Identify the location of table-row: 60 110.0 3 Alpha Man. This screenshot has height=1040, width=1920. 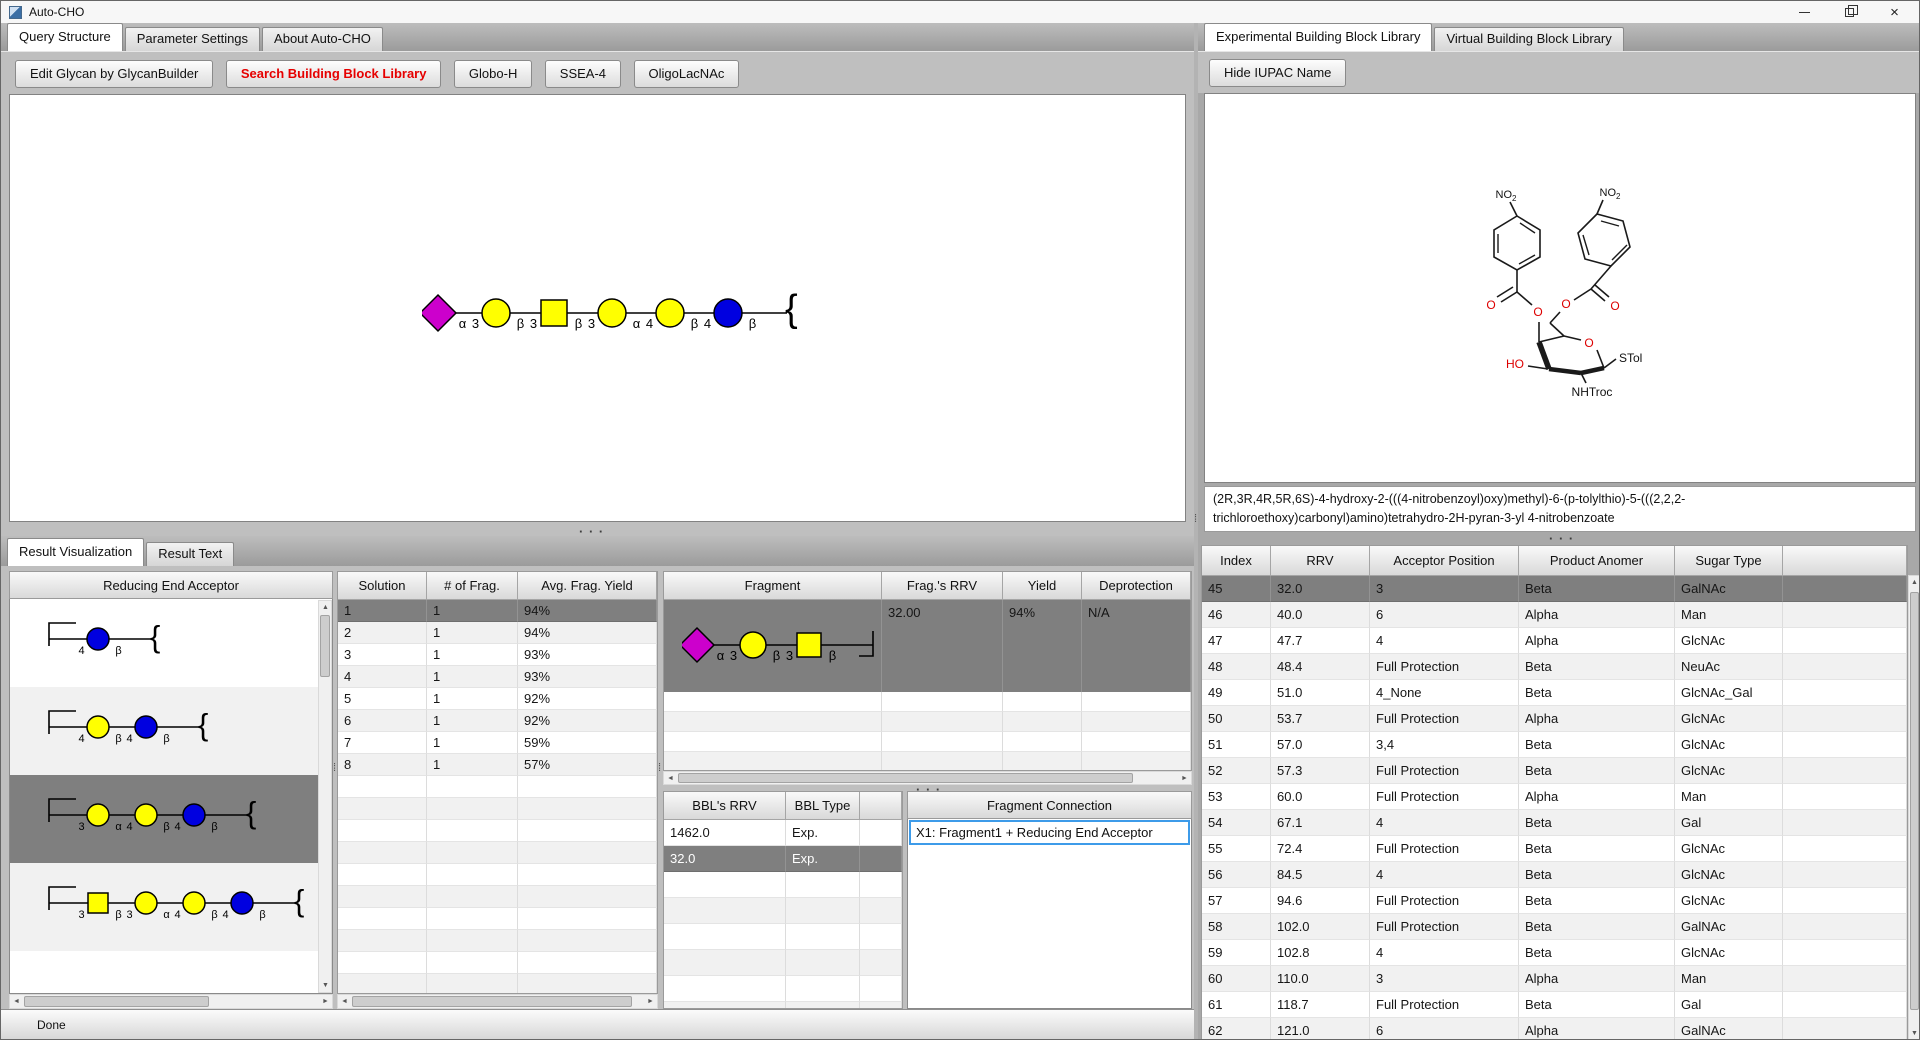
(1554, 979).